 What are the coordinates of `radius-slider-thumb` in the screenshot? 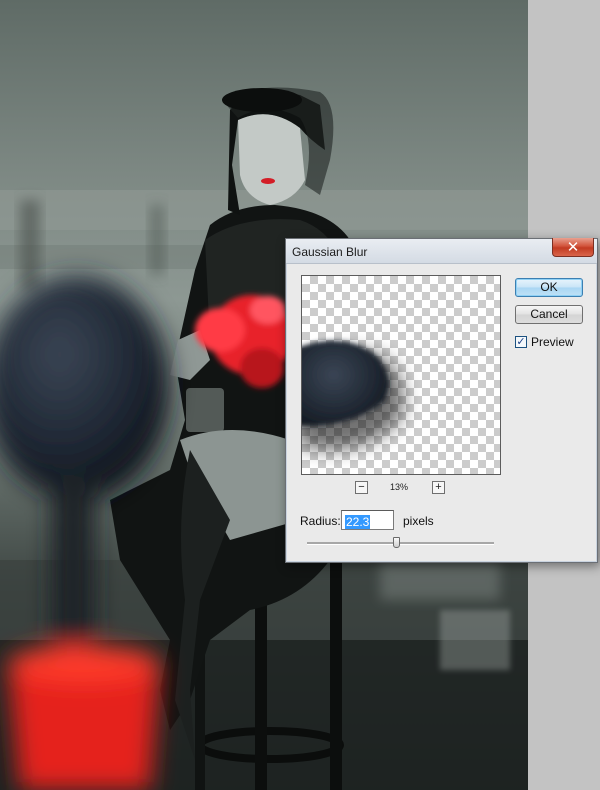 It's located at (397, 542).